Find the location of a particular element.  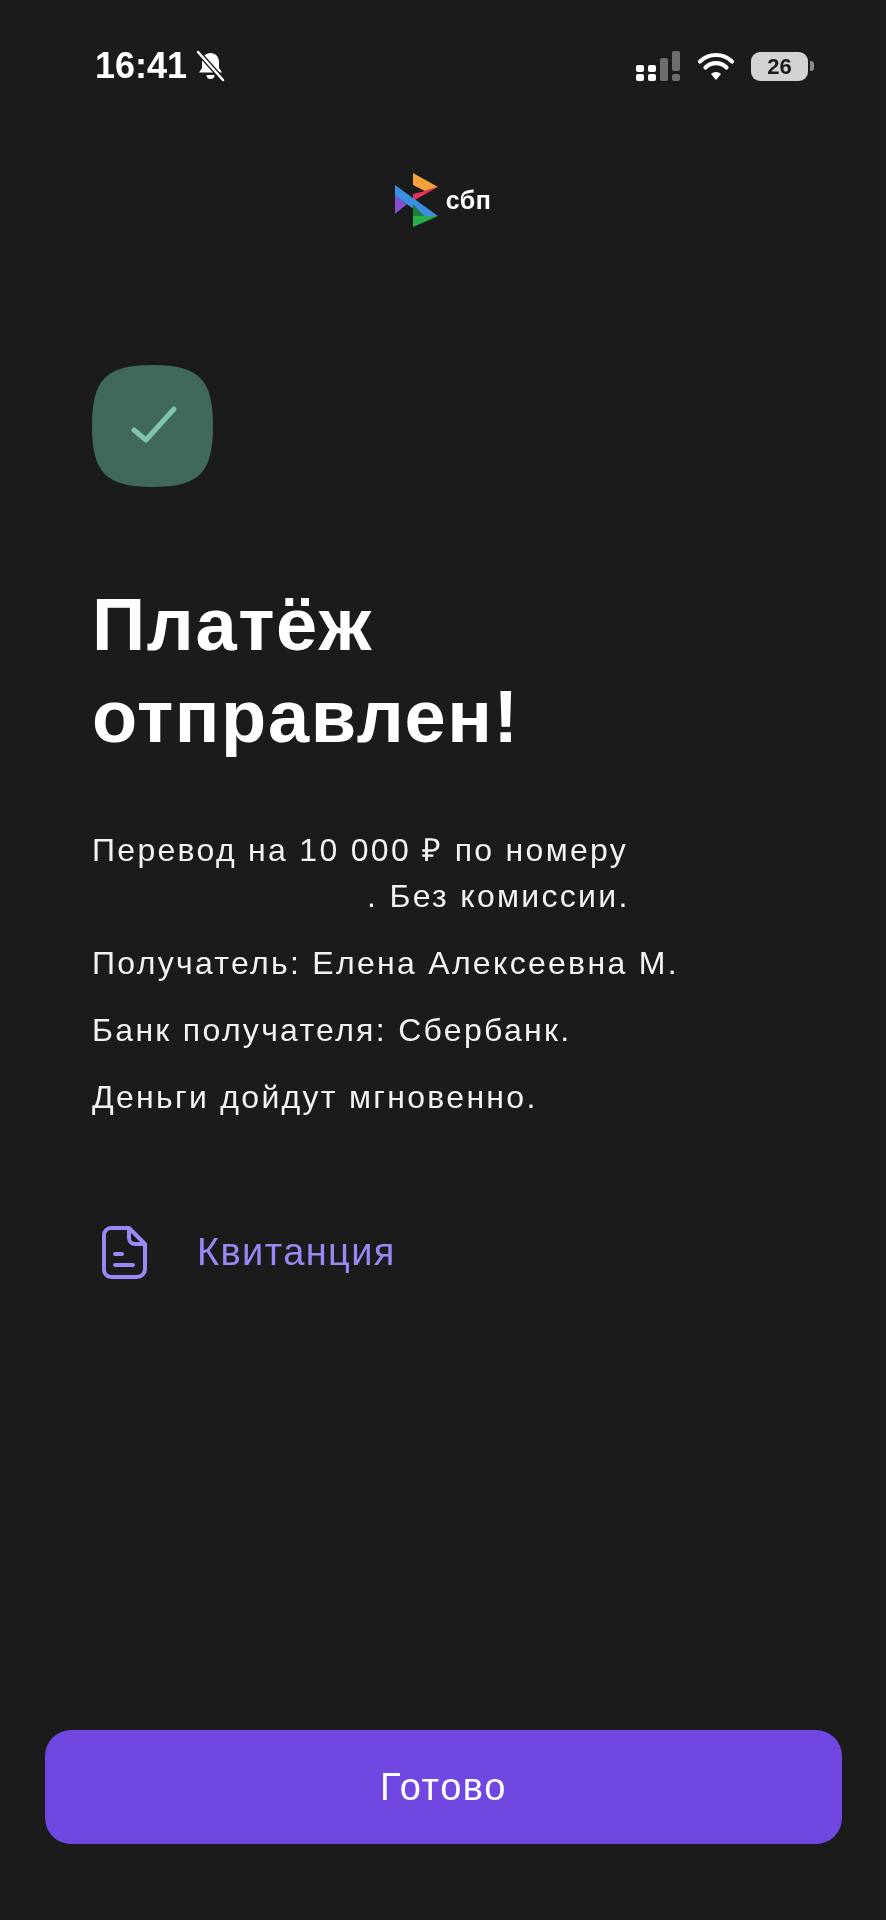

detail-text: Банк получателя: Сбербанк. is located at coordinates (332, 1030).